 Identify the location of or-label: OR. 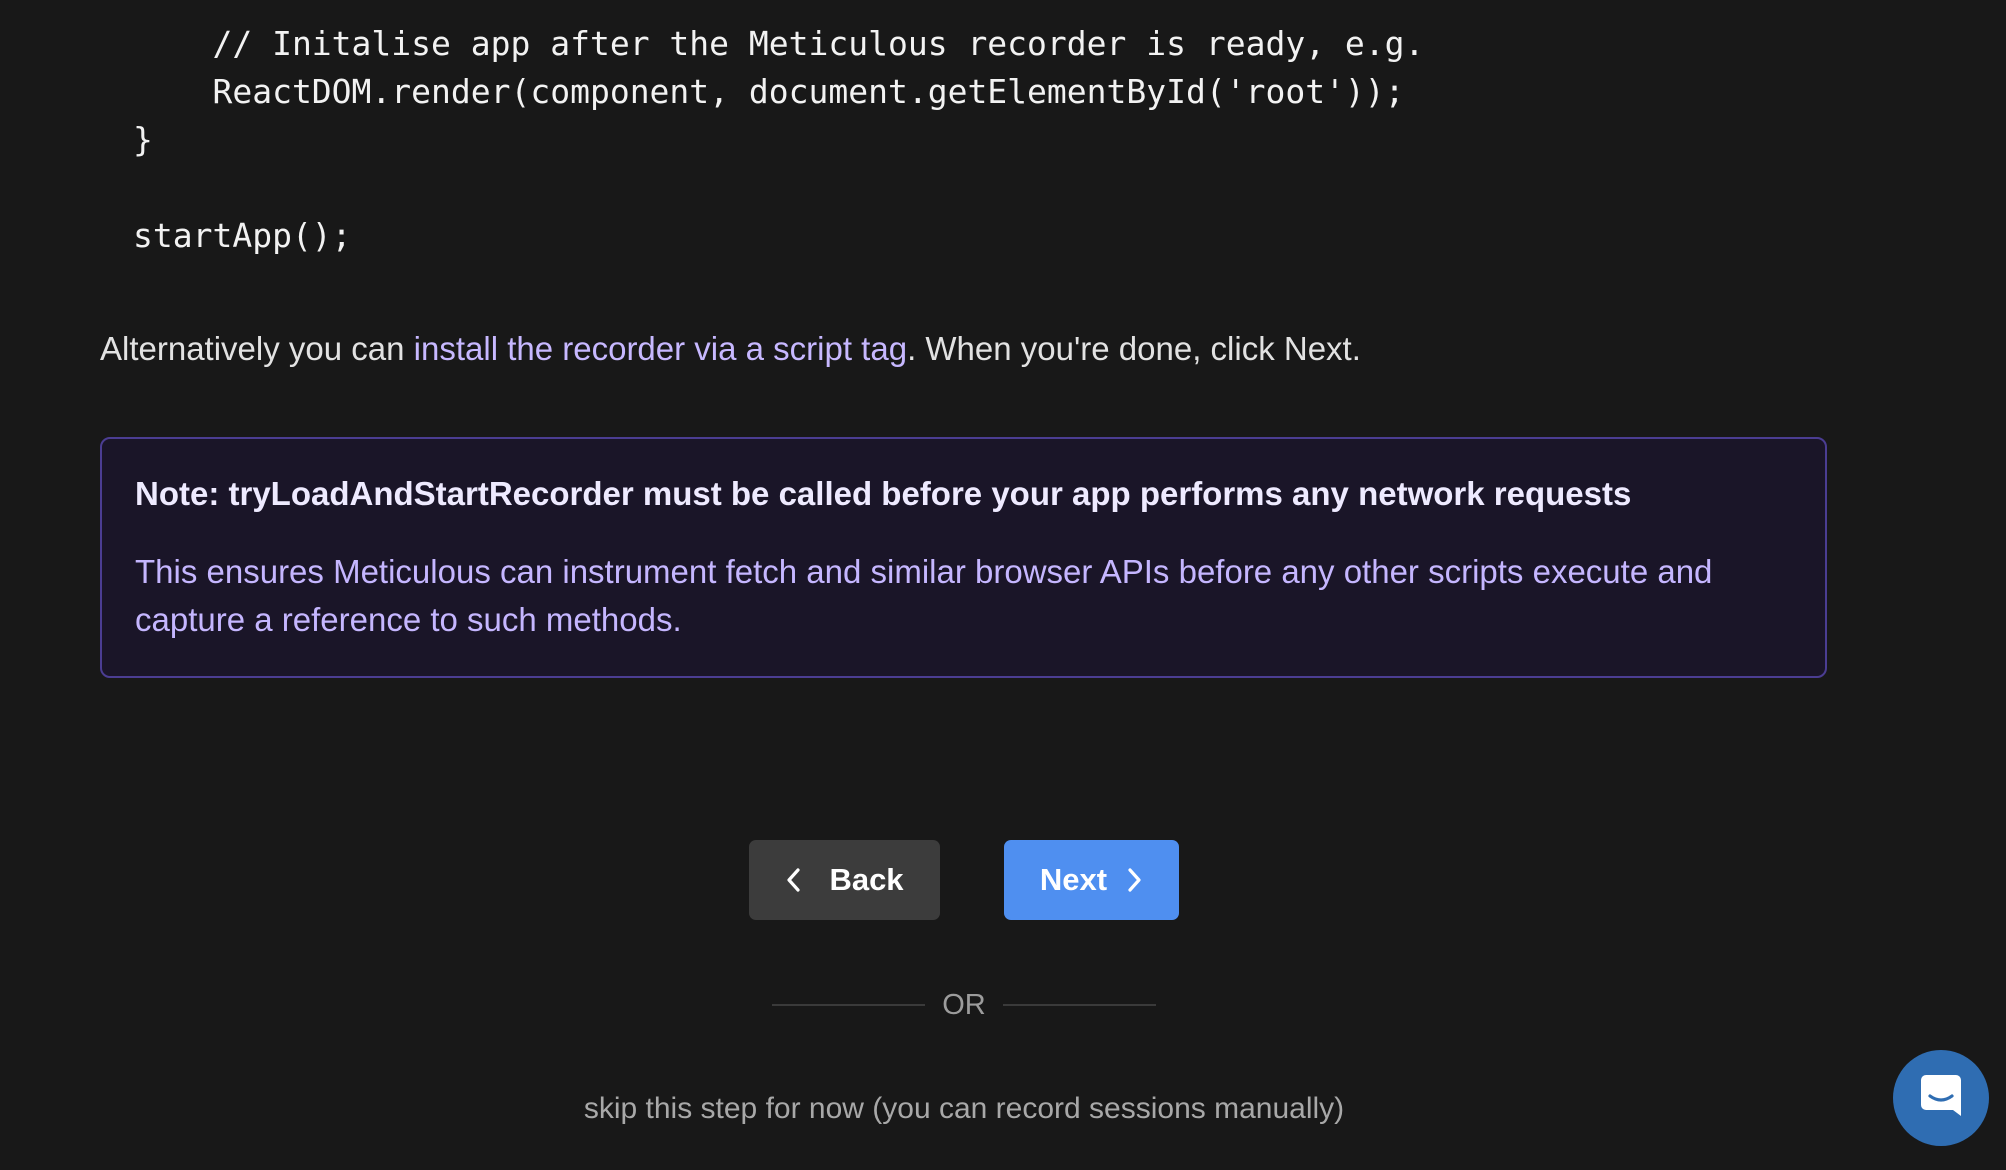
(964, 1005).